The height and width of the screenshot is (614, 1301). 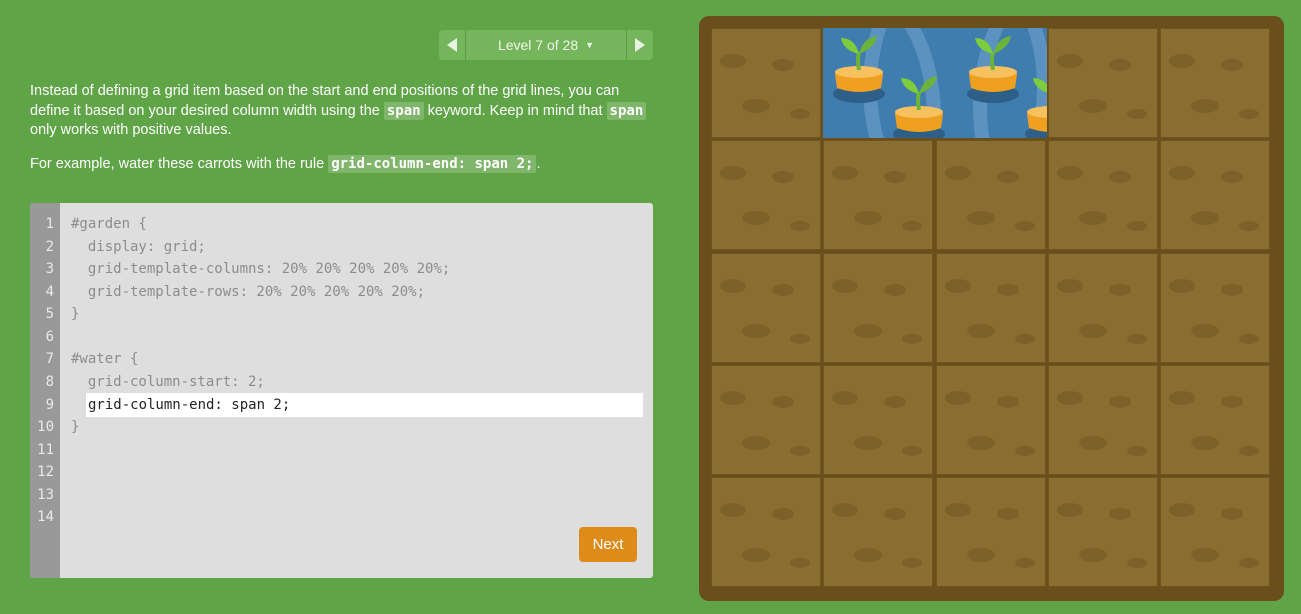 I want to click on triangle-right-icon, so click(x=640, y=45).